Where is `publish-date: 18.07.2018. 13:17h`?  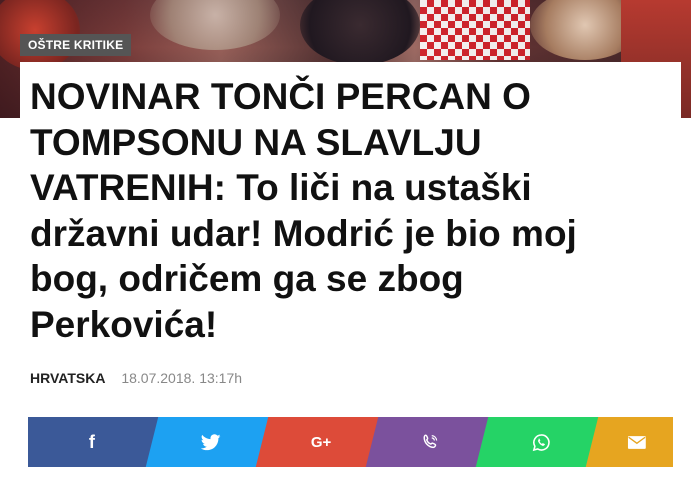 publish-date: 18.07.2018. 13:17h is located at coordinates (182, 378).